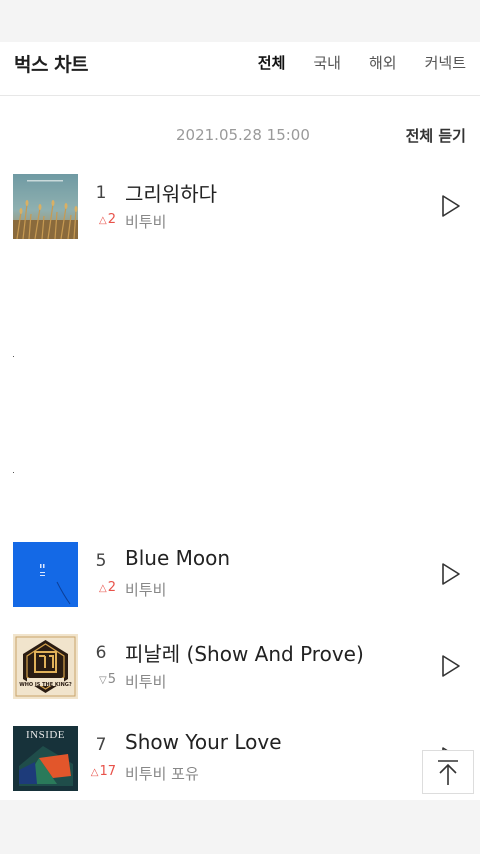 This screenshot has height=854, width=480. What do you see at coordinates (101, 561) in the screenshot?
I see `rank-number: 5` at bounding box center [101, 561].